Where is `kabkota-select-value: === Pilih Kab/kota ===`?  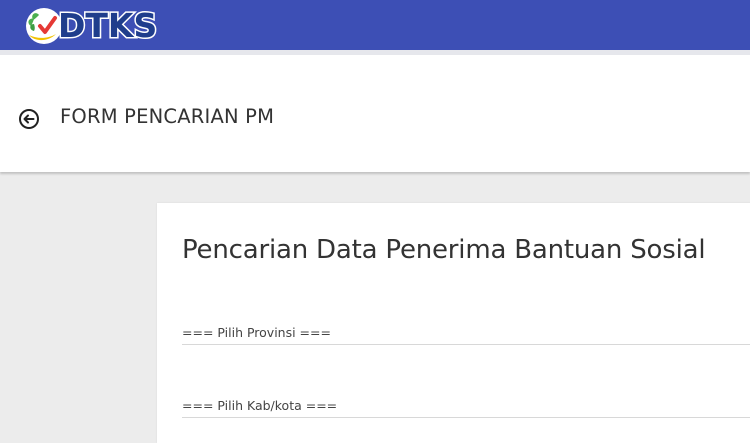
kabkota-select-value: === Pilih Kab/kota === is located at coordinates (260, 405).